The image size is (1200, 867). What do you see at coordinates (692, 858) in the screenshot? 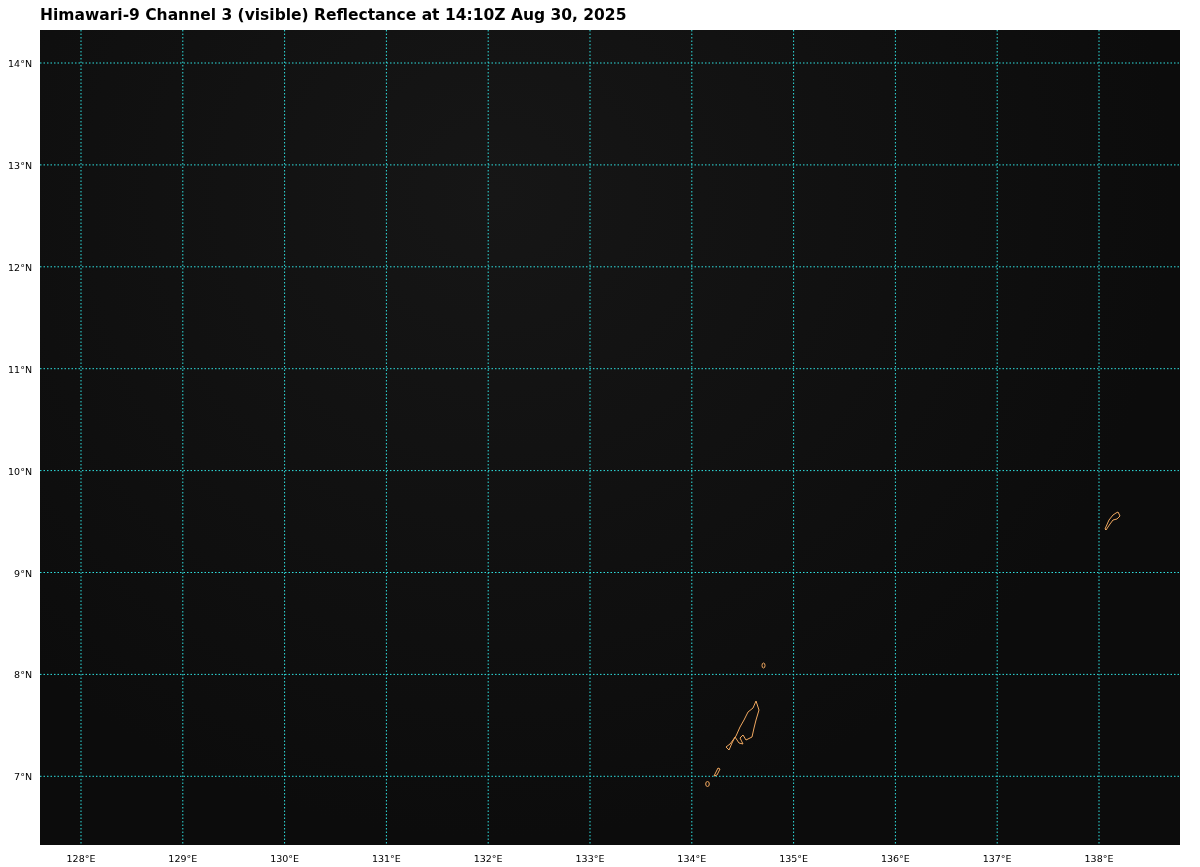
I see `longitude-label: 134°E` at bounding box center [692, 858].